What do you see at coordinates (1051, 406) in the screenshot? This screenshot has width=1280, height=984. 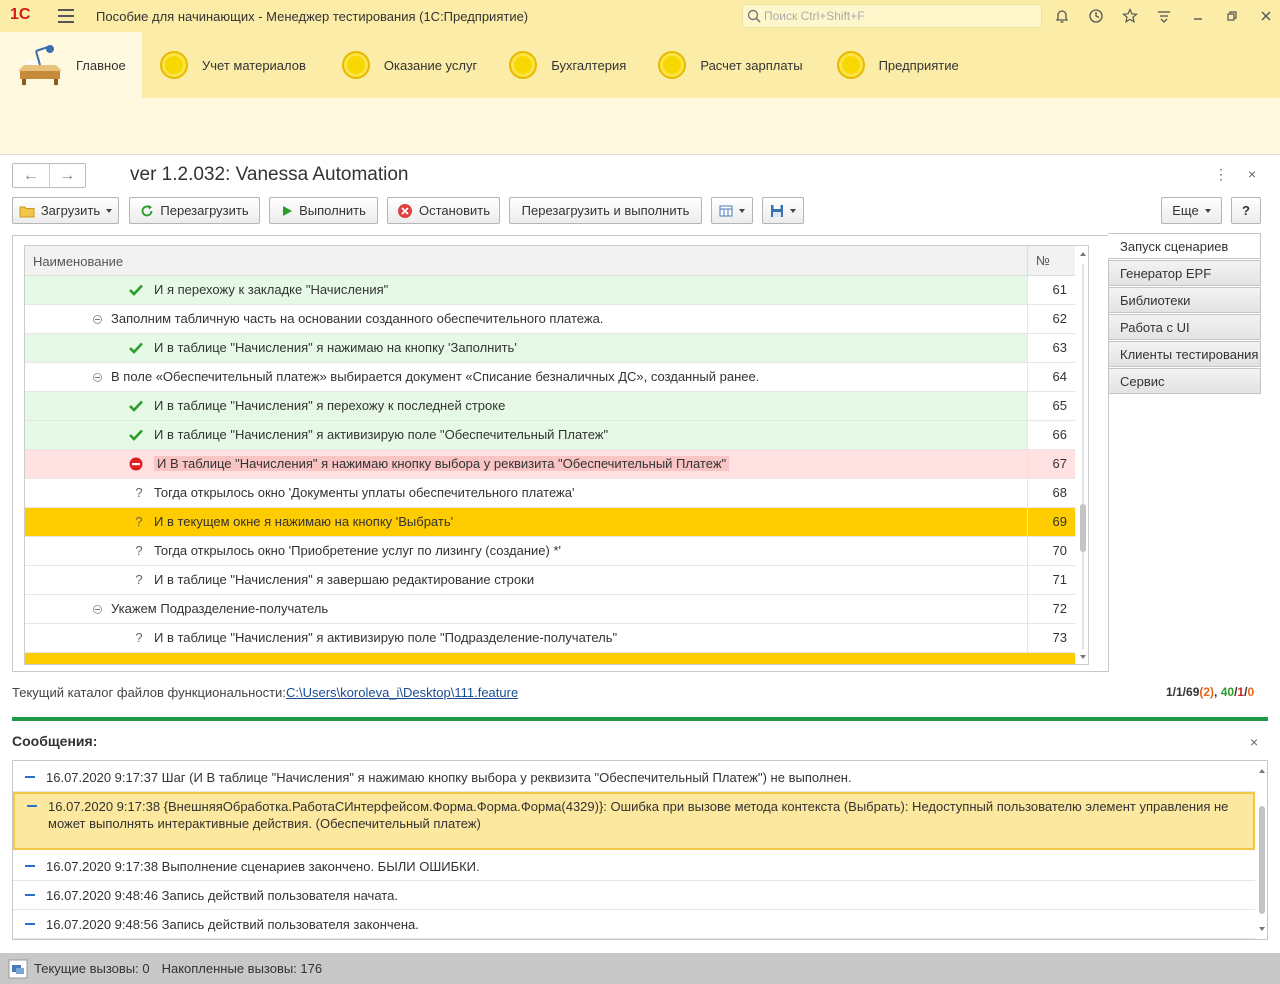 I see `step-number: 65` at bounding box center [1051, 406].